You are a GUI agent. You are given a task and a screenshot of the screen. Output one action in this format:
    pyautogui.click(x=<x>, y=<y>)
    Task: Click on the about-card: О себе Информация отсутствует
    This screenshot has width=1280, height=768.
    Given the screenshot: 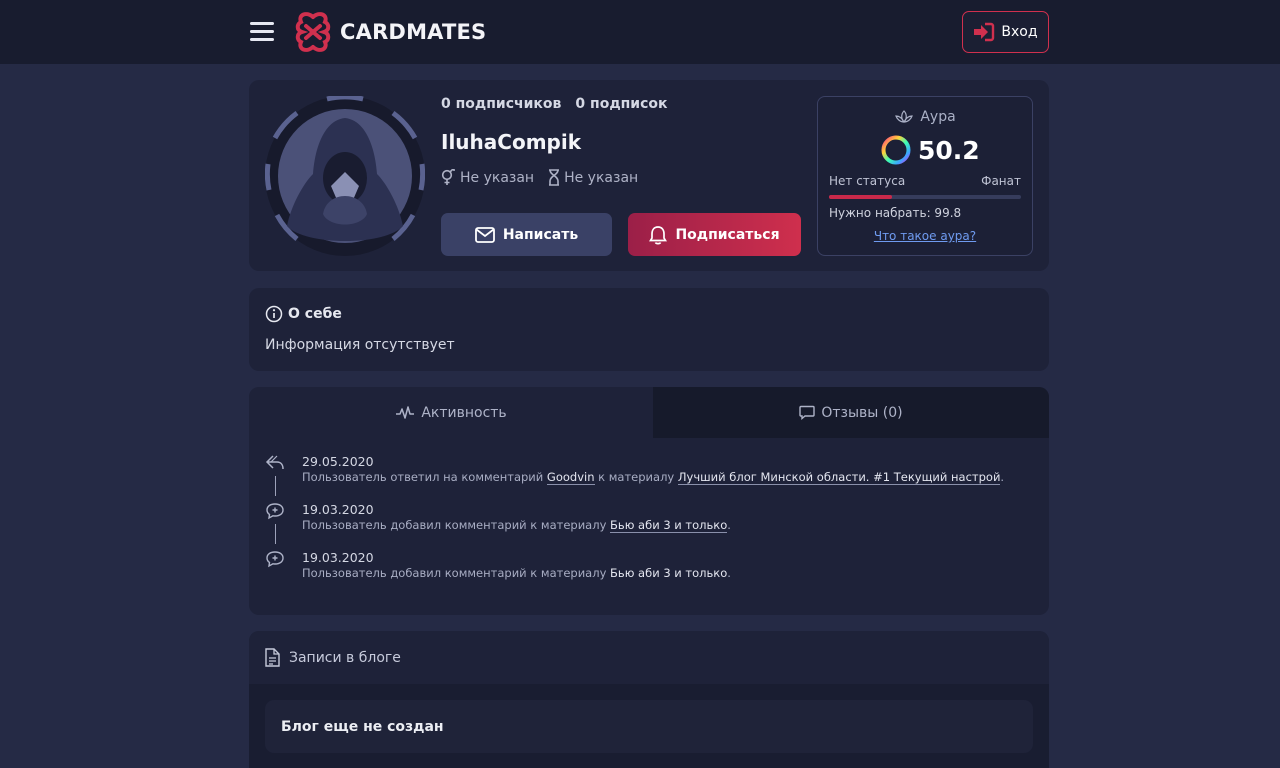 What is the action you would take?
    pyautogui.click(x=649, y=329)
    